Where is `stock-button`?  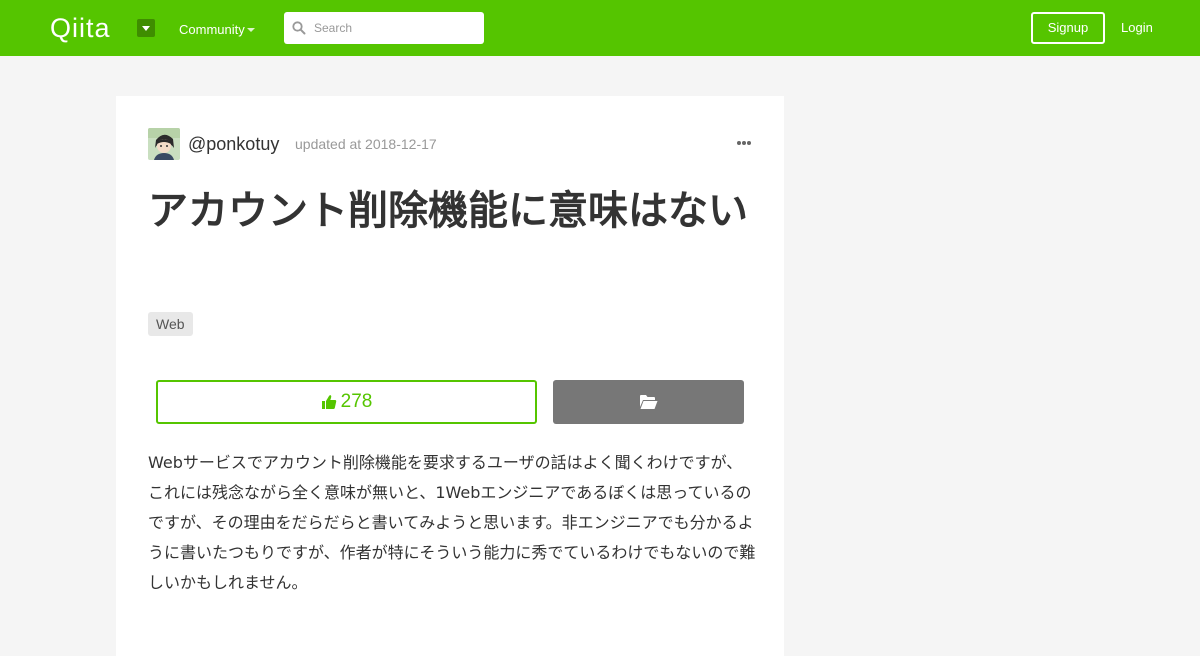
stock-button is located at coordinates (648, 402).